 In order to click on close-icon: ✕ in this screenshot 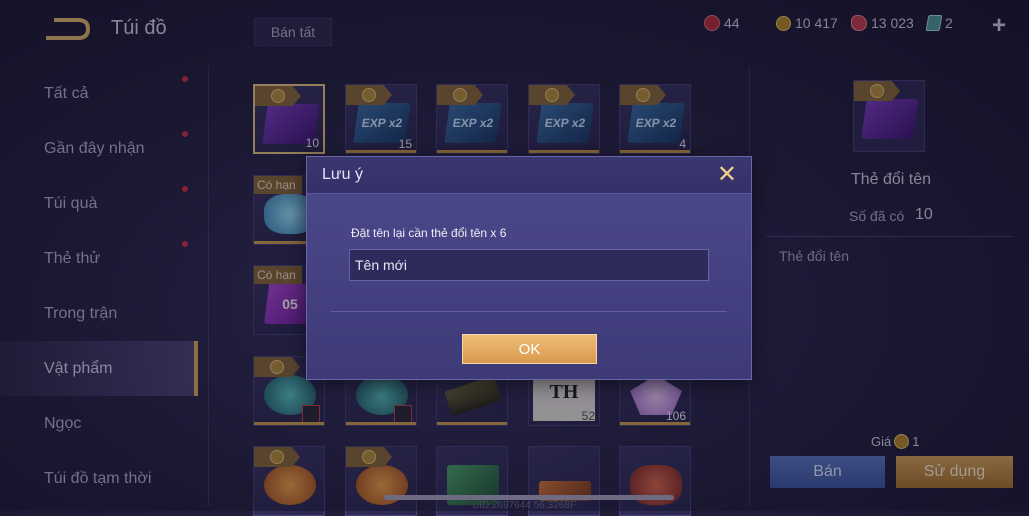, I will do `click(727, 175)`.